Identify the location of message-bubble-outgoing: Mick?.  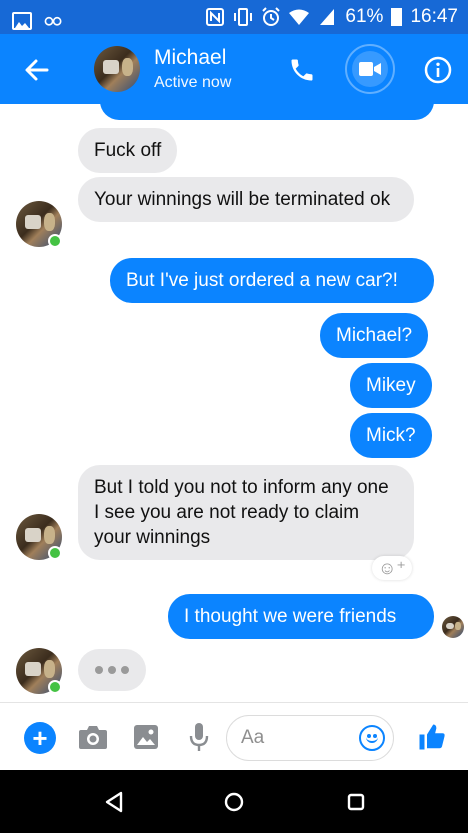
(391, 435).